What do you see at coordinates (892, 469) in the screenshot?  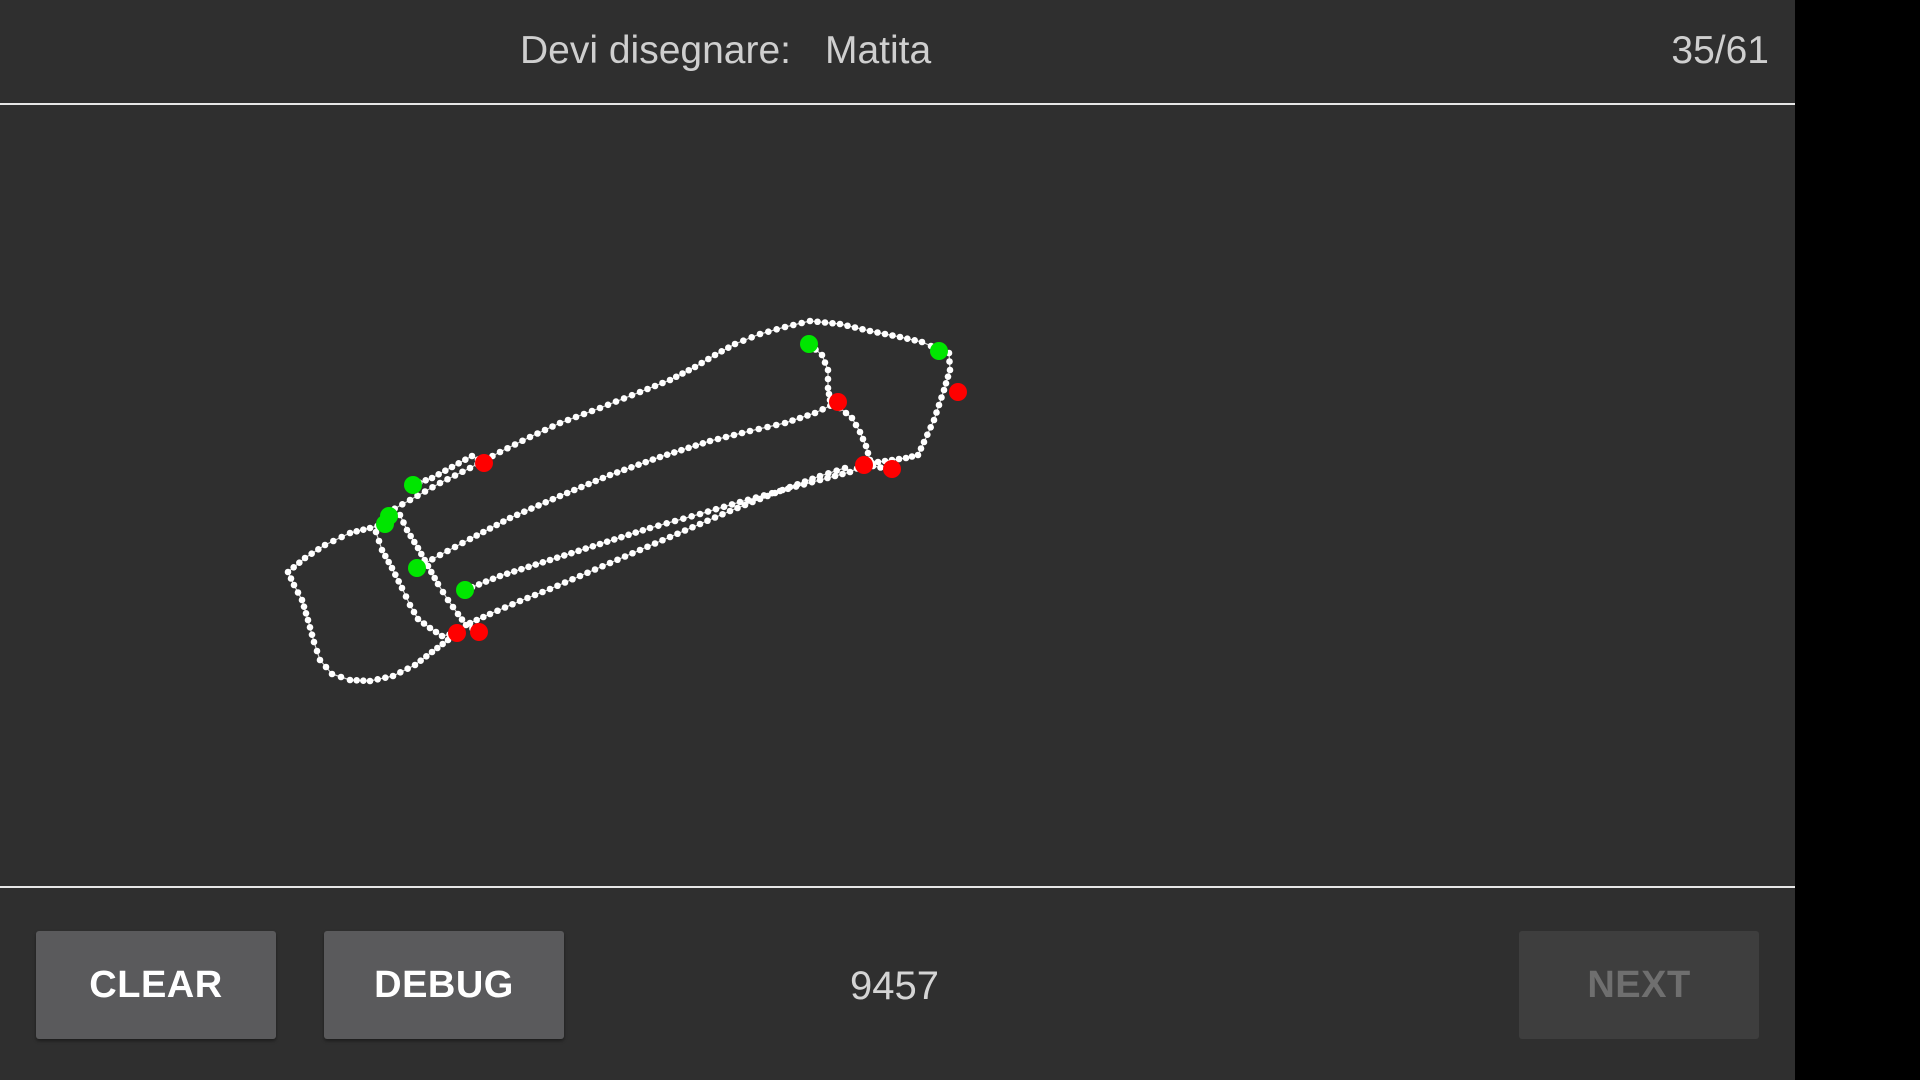 I see `stroke-end-marker` at bounding box center [892, 469].